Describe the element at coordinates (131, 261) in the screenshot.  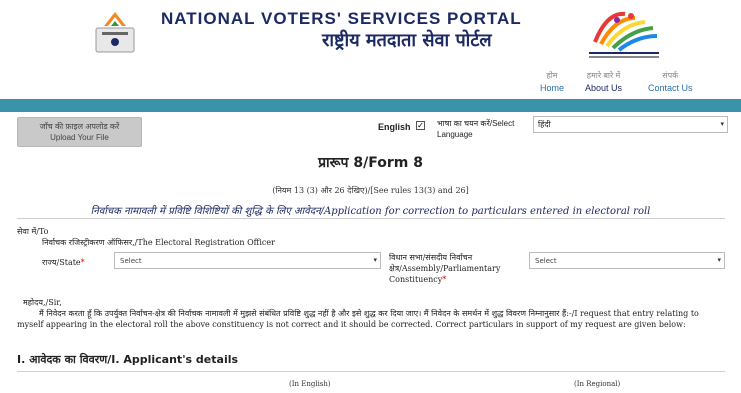
I see `state-select-value: Select` at that location.